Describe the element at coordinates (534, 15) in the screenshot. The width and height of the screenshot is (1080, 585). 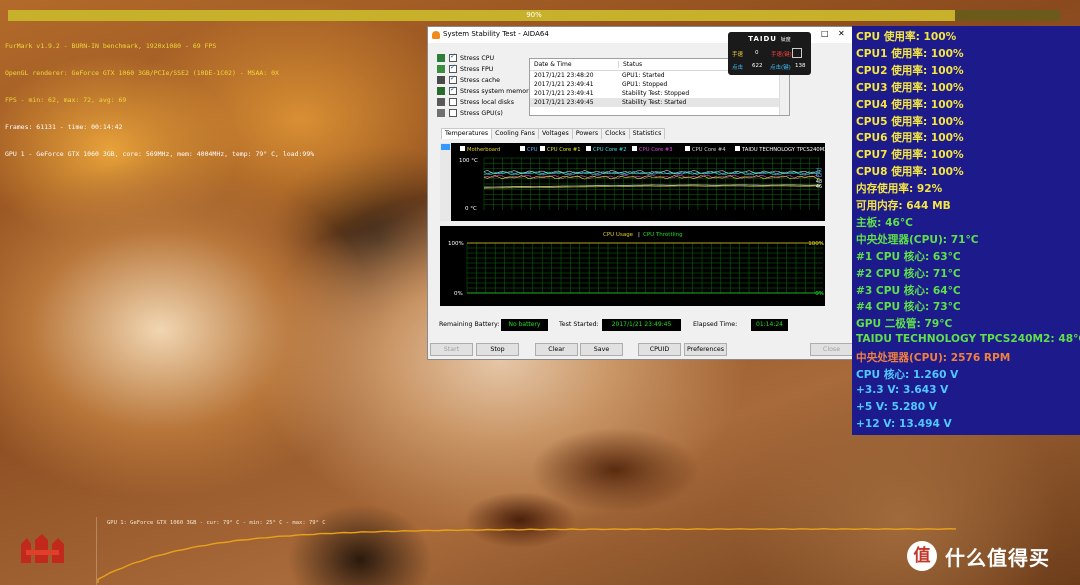
I see `furmark-progress-text: 90%` at that location.